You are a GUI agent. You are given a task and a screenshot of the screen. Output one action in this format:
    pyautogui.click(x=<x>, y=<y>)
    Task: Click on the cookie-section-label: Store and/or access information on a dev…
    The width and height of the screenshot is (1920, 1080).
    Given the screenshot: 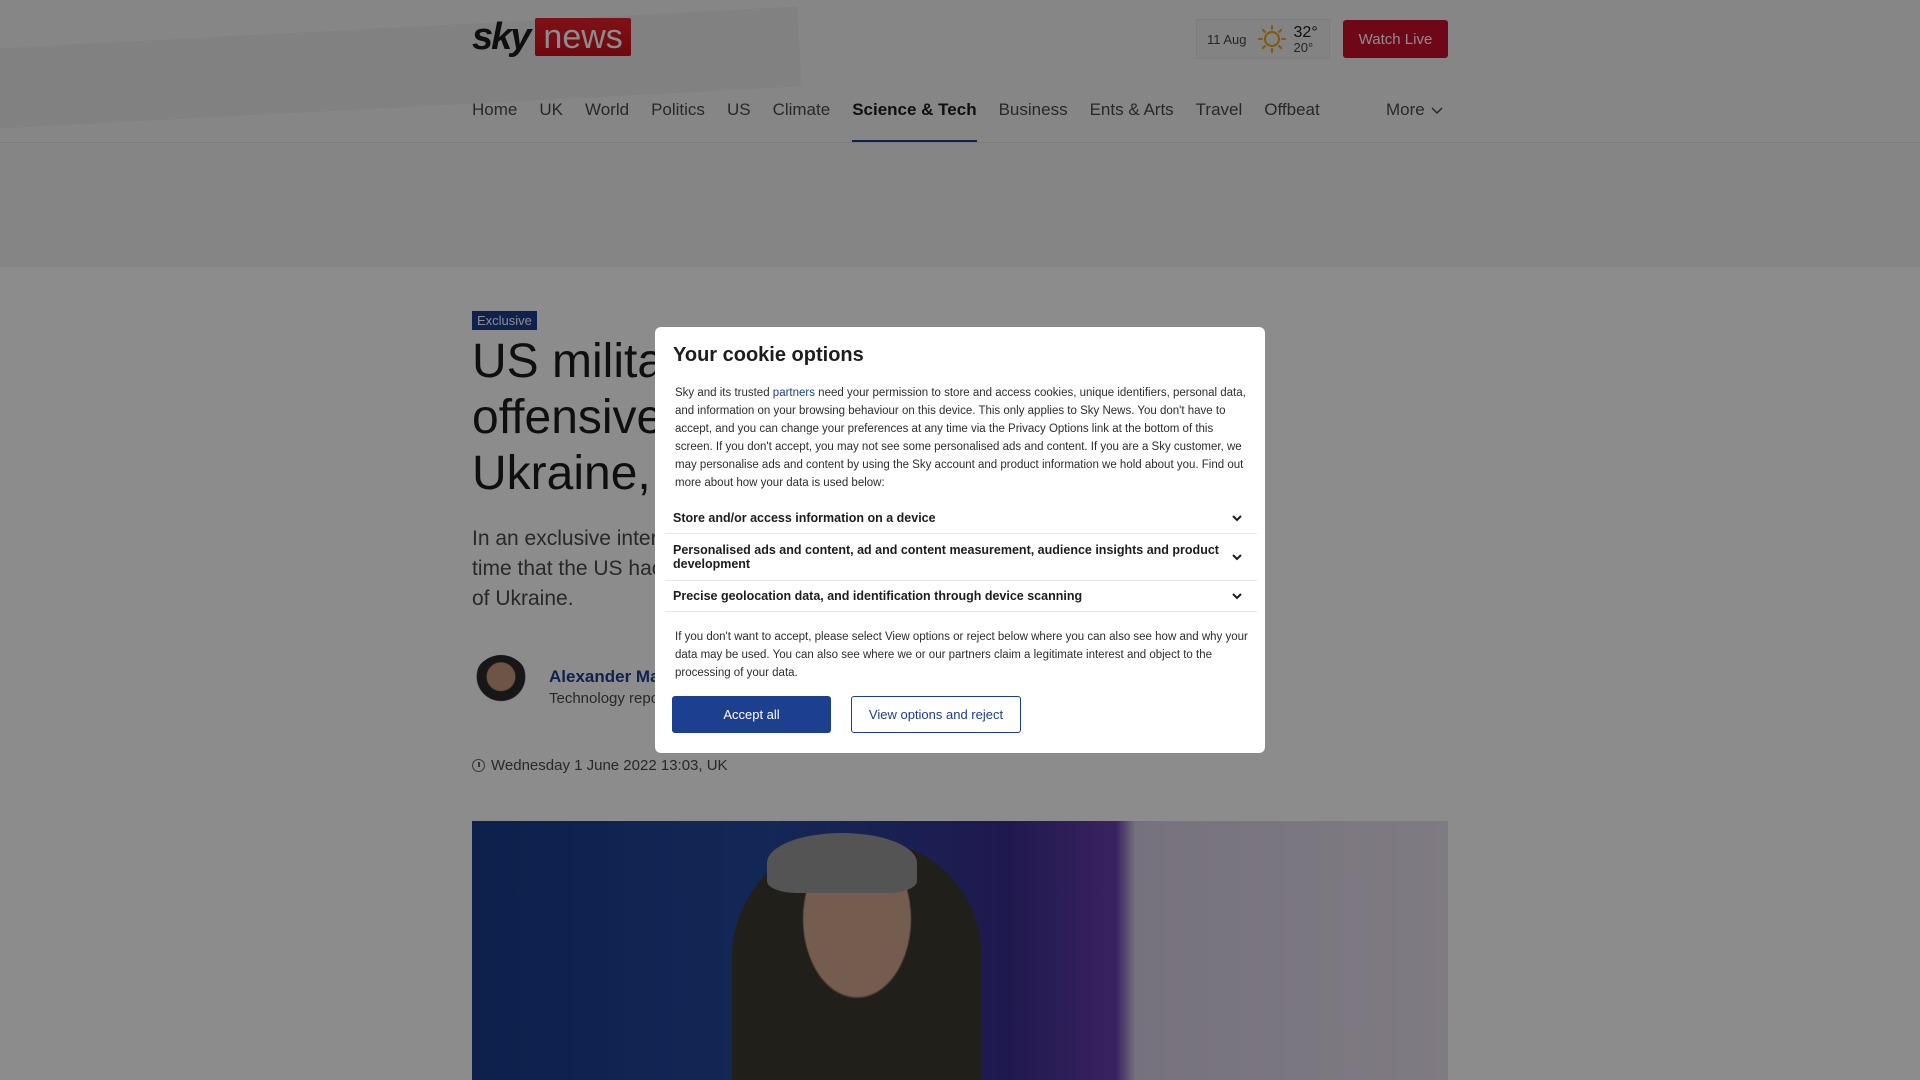 What is the action you would take?
    pyautogui.click(x=804, y=517)
    